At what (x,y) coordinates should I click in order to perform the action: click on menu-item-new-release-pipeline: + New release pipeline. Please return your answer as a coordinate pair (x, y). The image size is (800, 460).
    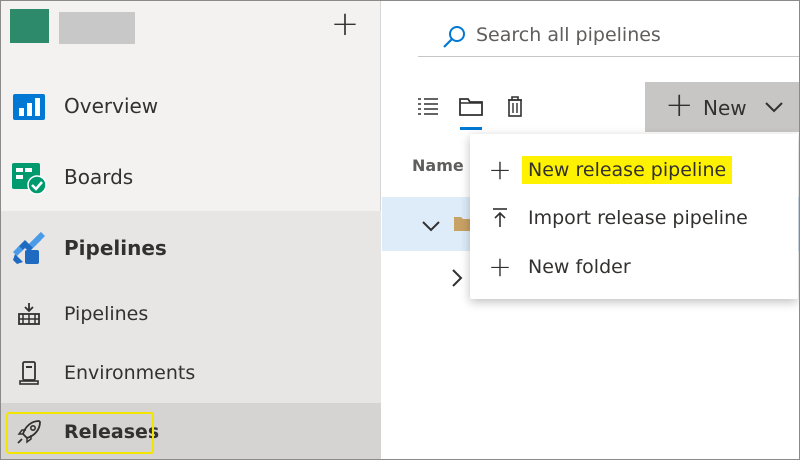
    Looking at the image, I should click on (634, 170).